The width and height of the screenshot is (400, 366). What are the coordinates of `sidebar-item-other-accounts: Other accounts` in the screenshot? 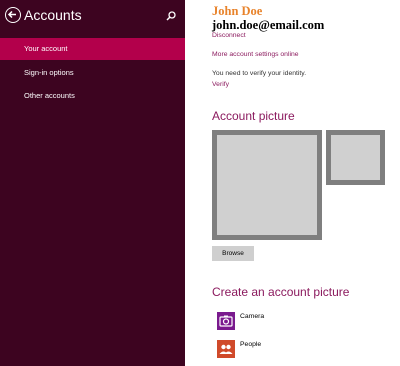 It's located at (92, 96).